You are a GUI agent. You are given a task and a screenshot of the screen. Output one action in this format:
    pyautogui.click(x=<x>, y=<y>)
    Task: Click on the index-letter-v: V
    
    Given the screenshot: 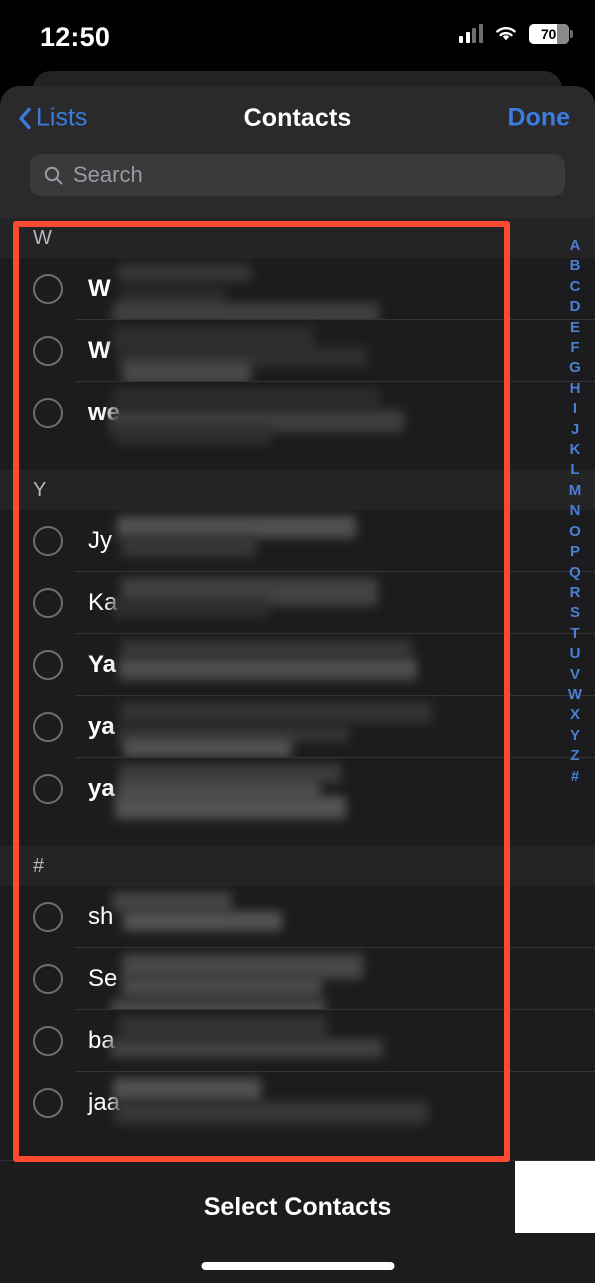 What is the action you would take?
    pyautogui.click(x=575, y=675)
    